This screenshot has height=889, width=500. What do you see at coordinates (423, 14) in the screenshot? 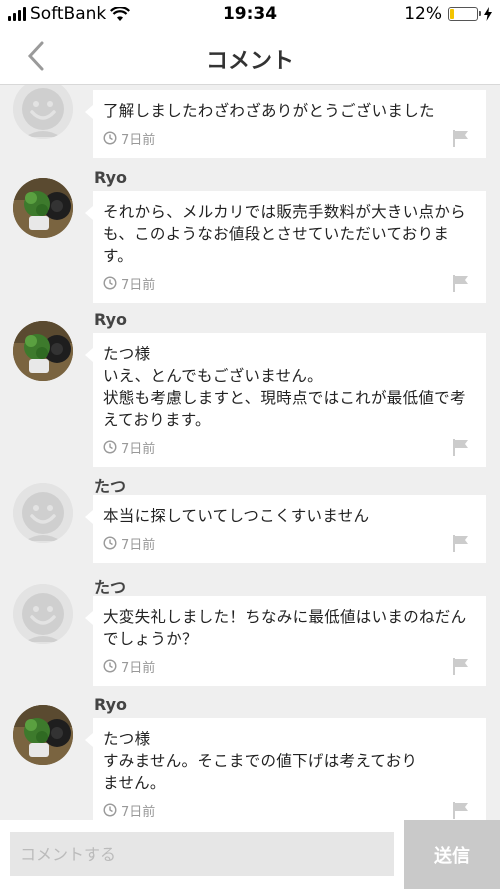
I see `battery-percent: 12%` at bounding box center [423, 14].